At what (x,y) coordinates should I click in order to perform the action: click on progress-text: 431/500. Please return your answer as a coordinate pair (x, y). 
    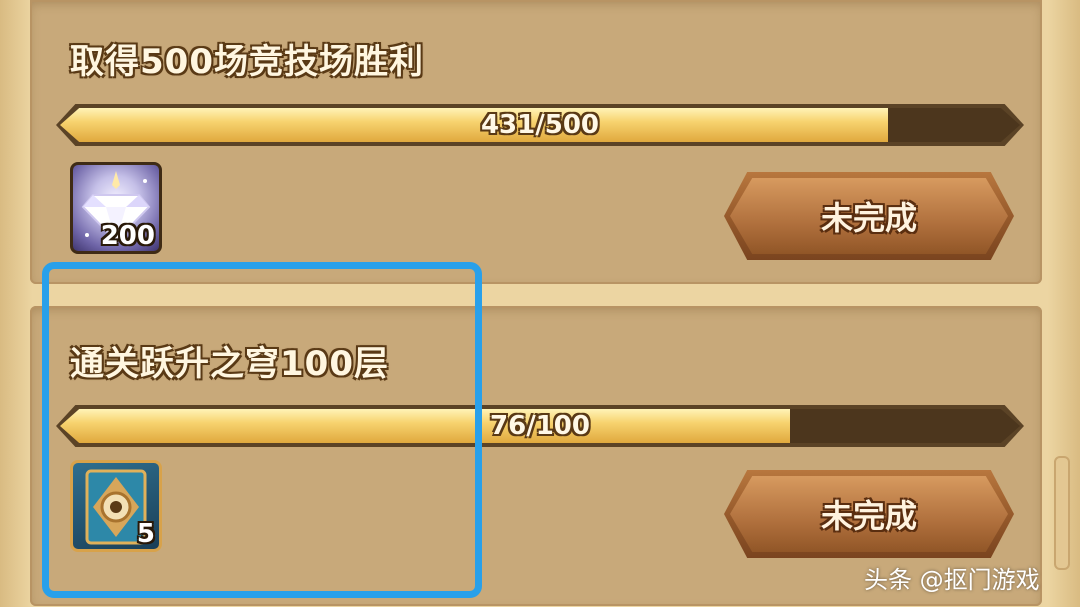
    Looking at the image, I should click on (540, 125).